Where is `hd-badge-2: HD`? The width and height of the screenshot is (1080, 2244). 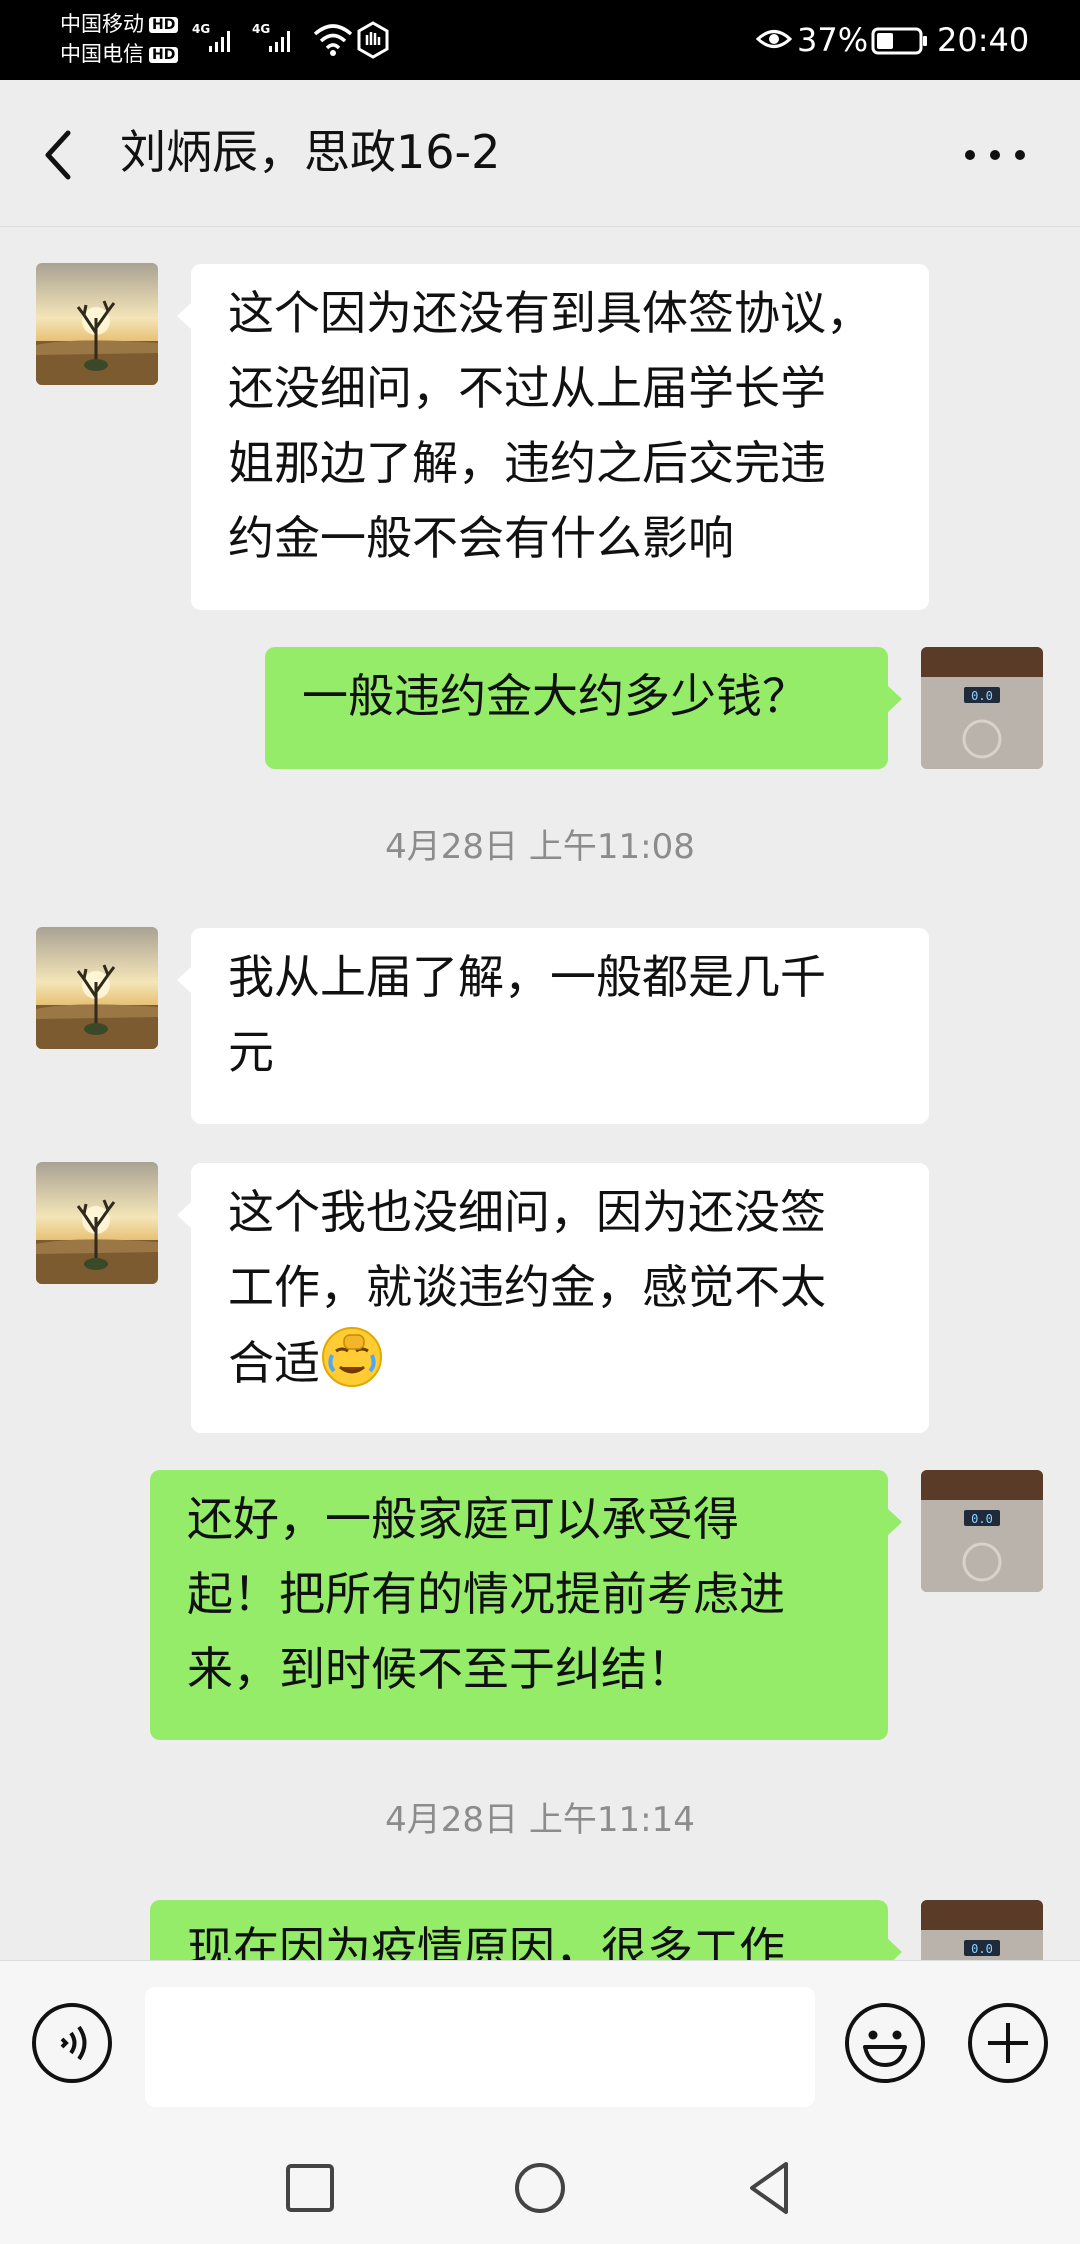
hd-badge-2: HD is located at coordinates (164, 55).